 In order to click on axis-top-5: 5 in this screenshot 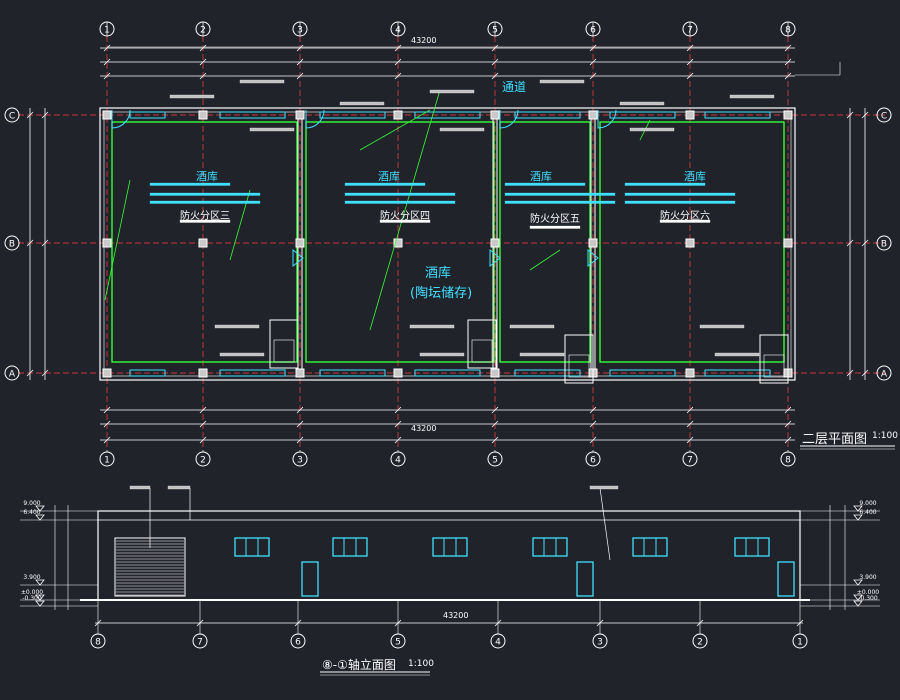, I will do `click(495, 31)`.